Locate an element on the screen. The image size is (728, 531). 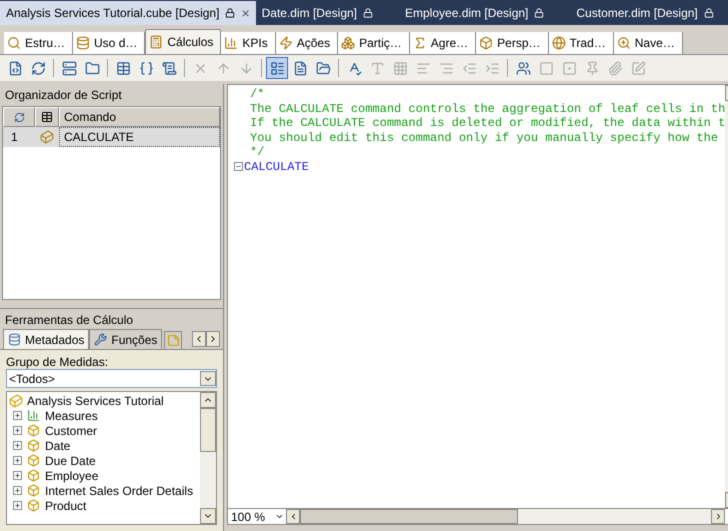
list-icon is located at coordinates (277, 68).